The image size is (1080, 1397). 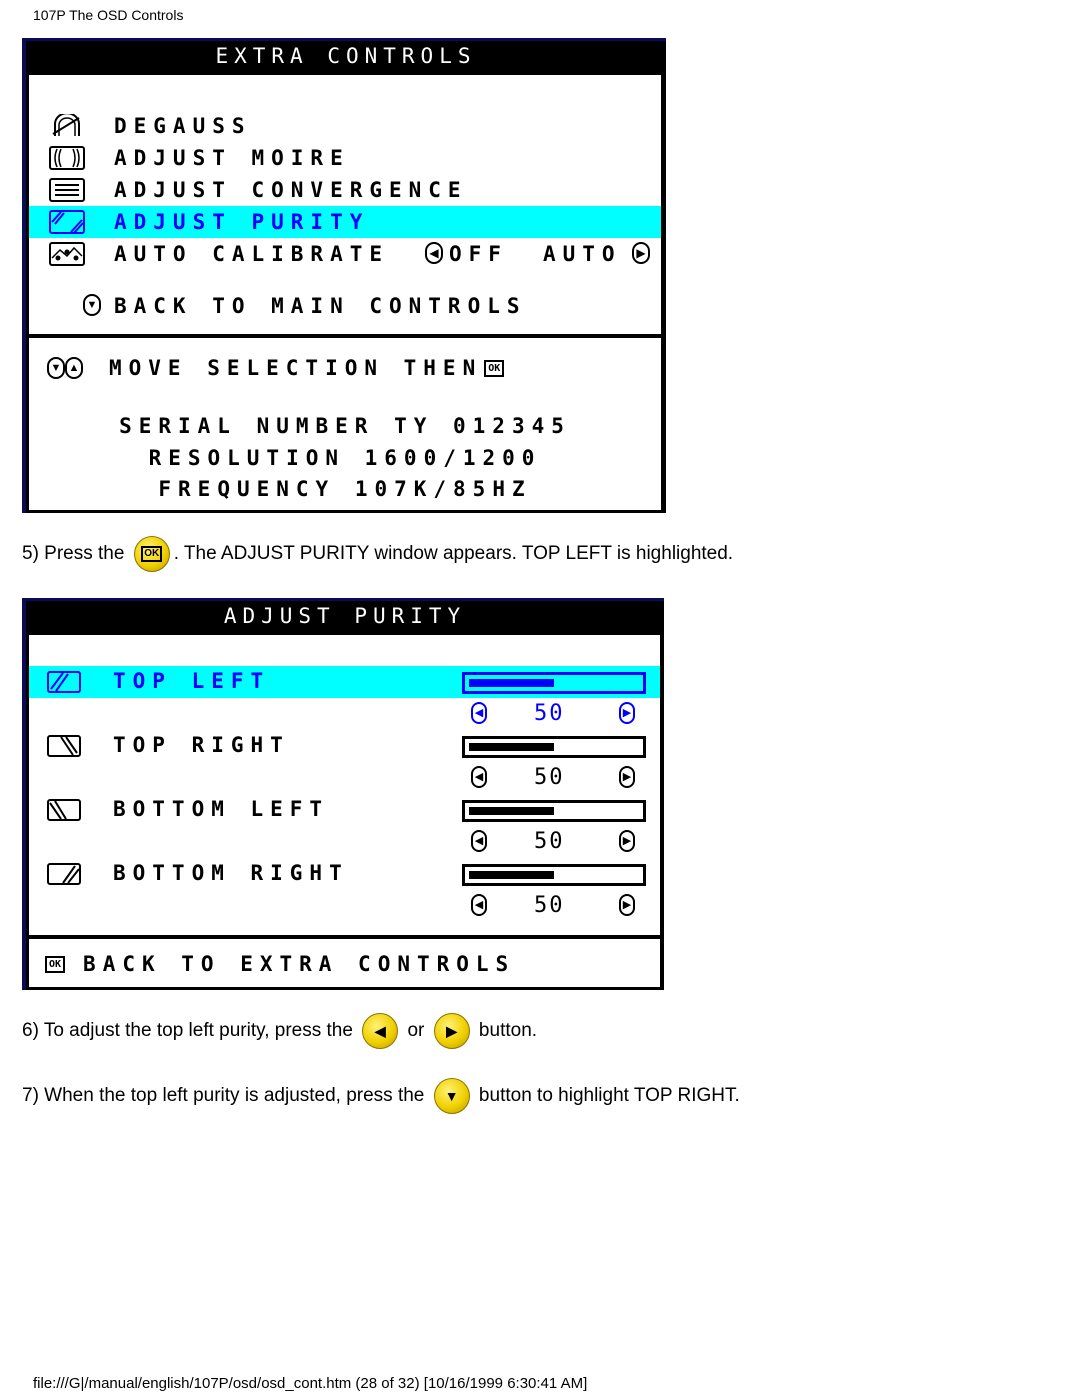 I want to click on step-6-text-after: button., so click(x=505, y=1030).